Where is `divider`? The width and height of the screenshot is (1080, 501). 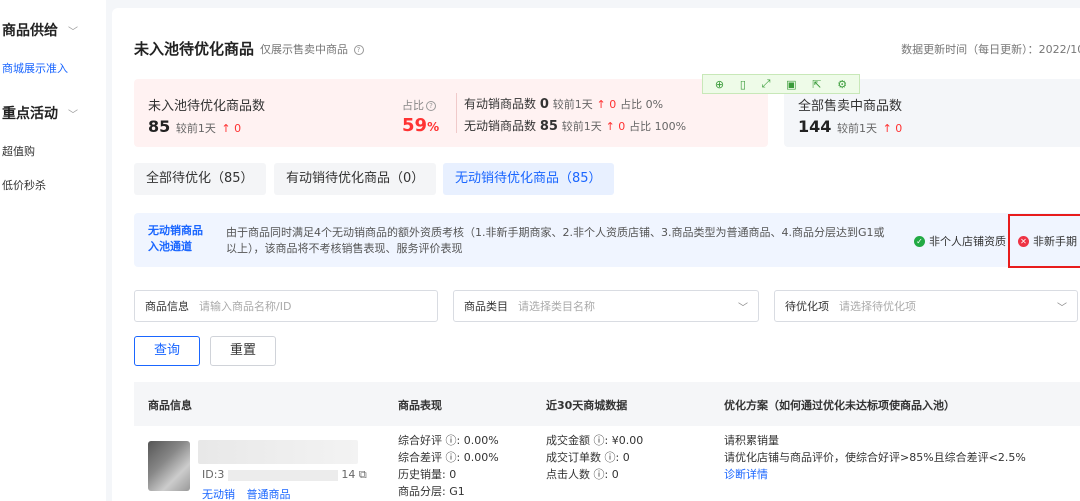 divider is located at coordinates (456, 113).